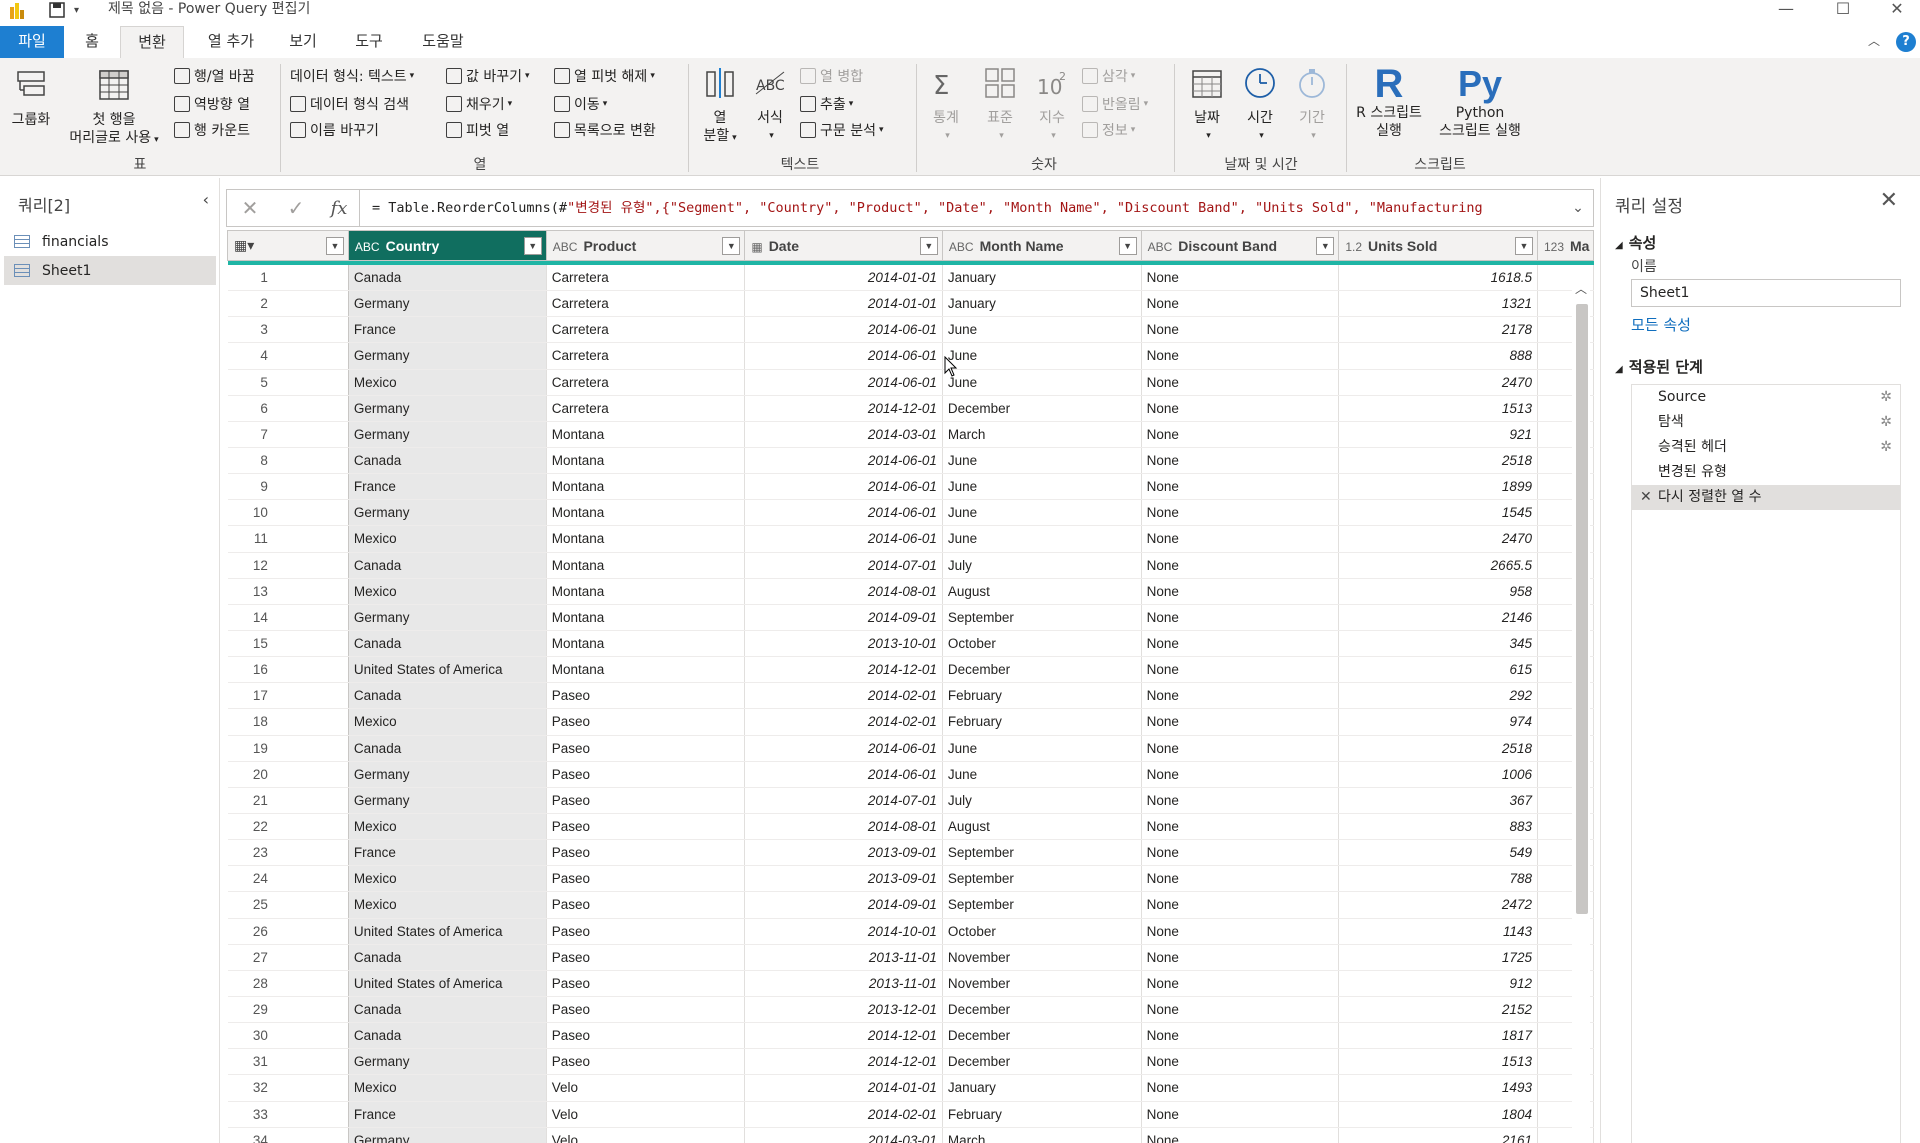 Image resolution: width=1920 pixels, height=1143 pixels. What do you see at coordinates (288, 1036) in the screenshot?
I see `row-number: 30` at bounding box center [288, 1036].